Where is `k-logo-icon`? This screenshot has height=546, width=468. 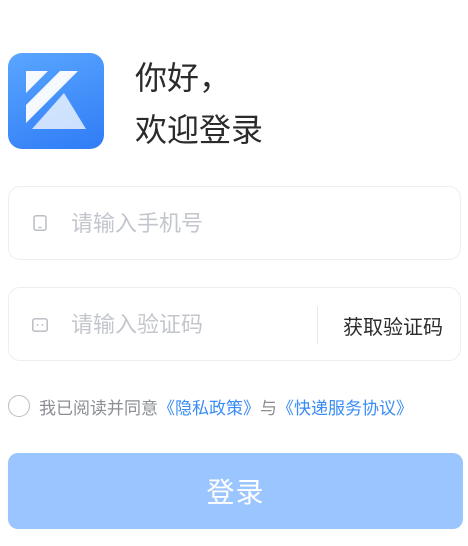 k-logo-icon is located at coordinates (56, 101).